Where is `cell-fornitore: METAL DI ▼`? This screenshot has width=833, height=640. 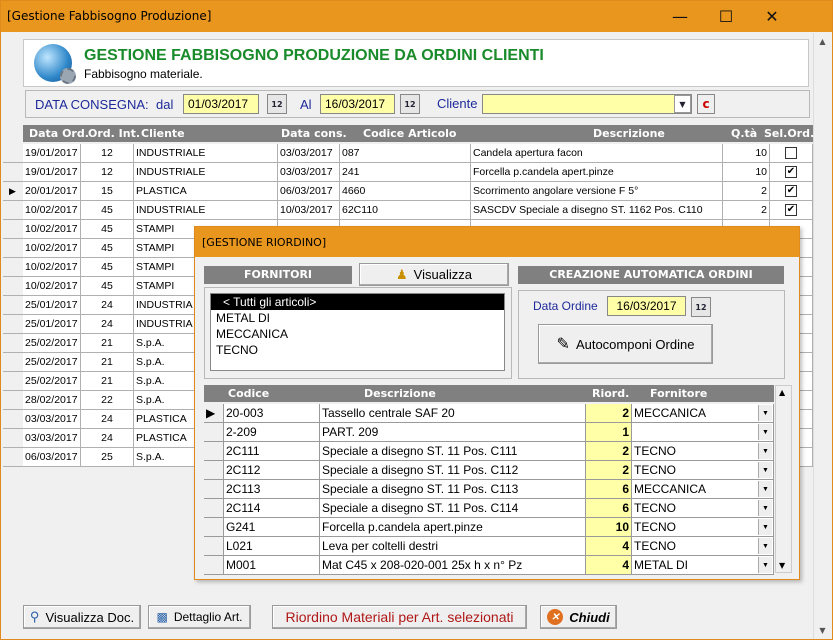
cell-fornitore: METAL DI ▼ is located at coordinates (703, 565).